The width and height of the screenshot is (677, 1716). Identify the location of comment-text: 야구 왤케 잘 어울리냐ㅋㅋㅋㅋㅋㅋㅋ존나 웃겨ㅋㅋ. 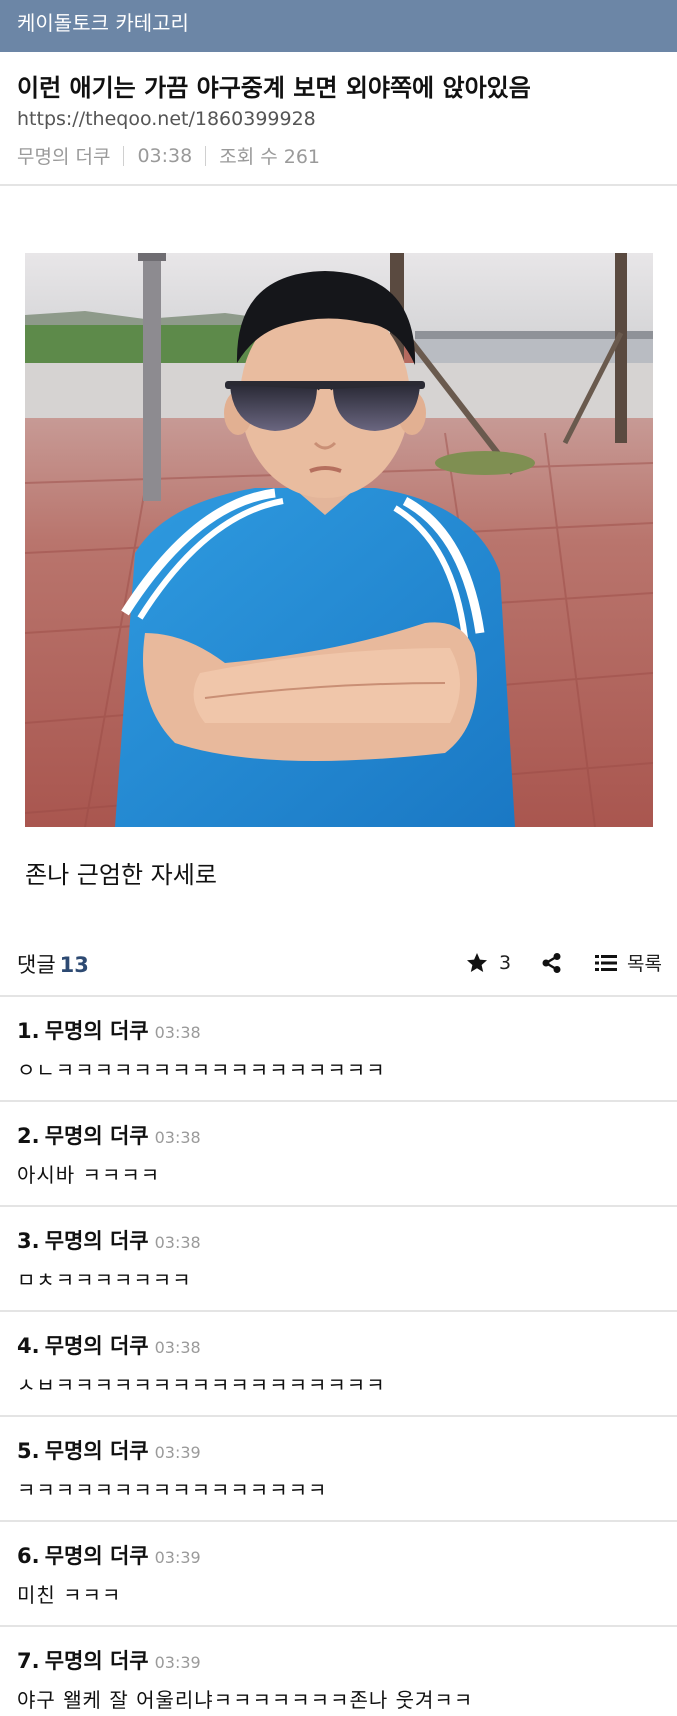
(245, 1700).